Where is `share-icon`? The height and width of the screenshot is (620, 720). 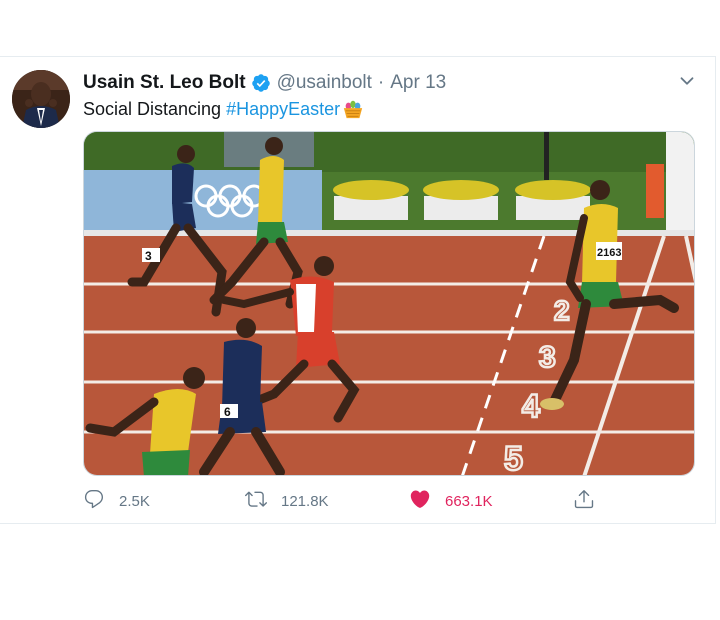
share-icon is located at coordinates (584, 501).